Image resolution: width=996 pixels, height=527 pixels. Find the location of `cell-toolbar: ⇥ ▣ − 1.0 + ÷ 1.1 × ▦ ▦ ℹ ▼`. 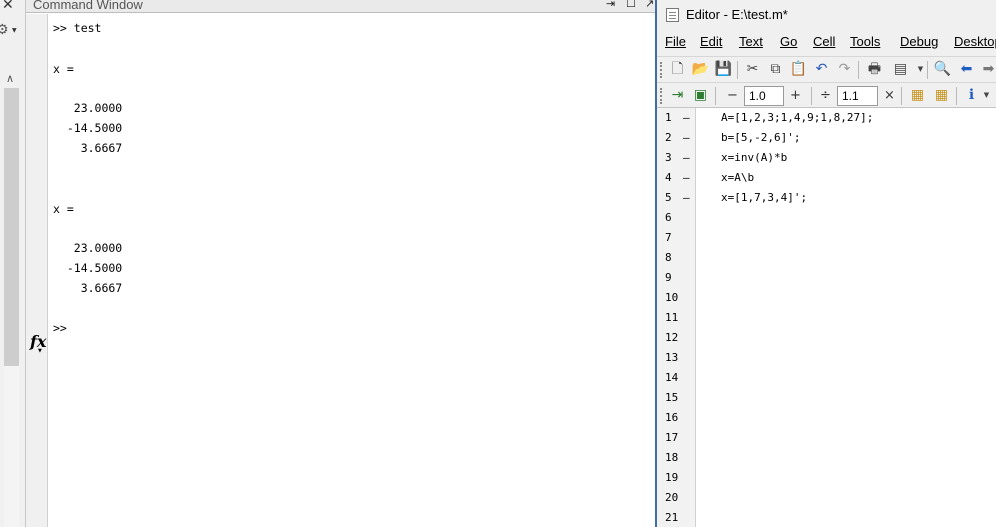

cell-toolbar: ⇥ ▣ − 1.0 + ÷ 1.1 × ▦ ▦ ℹ ▼ is located at coordinates (826, 95).